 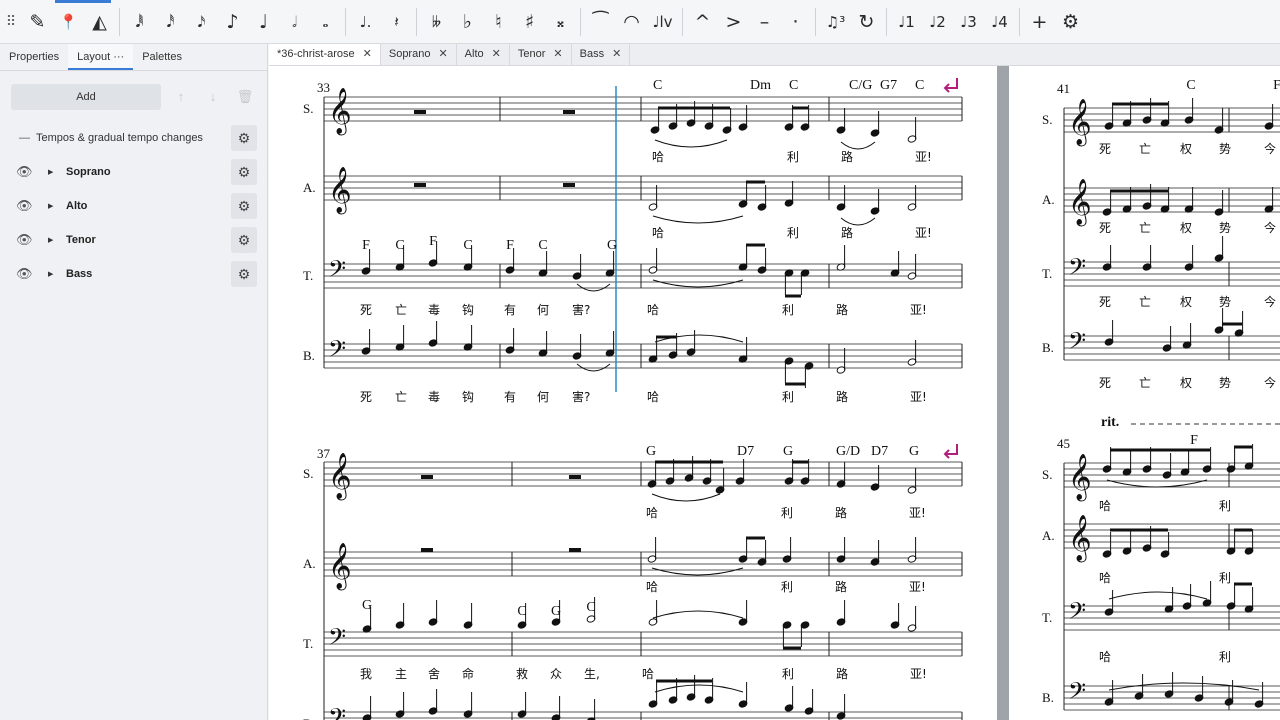 I want to click on chord-symbol: Dm, so click(x=760, y=85).